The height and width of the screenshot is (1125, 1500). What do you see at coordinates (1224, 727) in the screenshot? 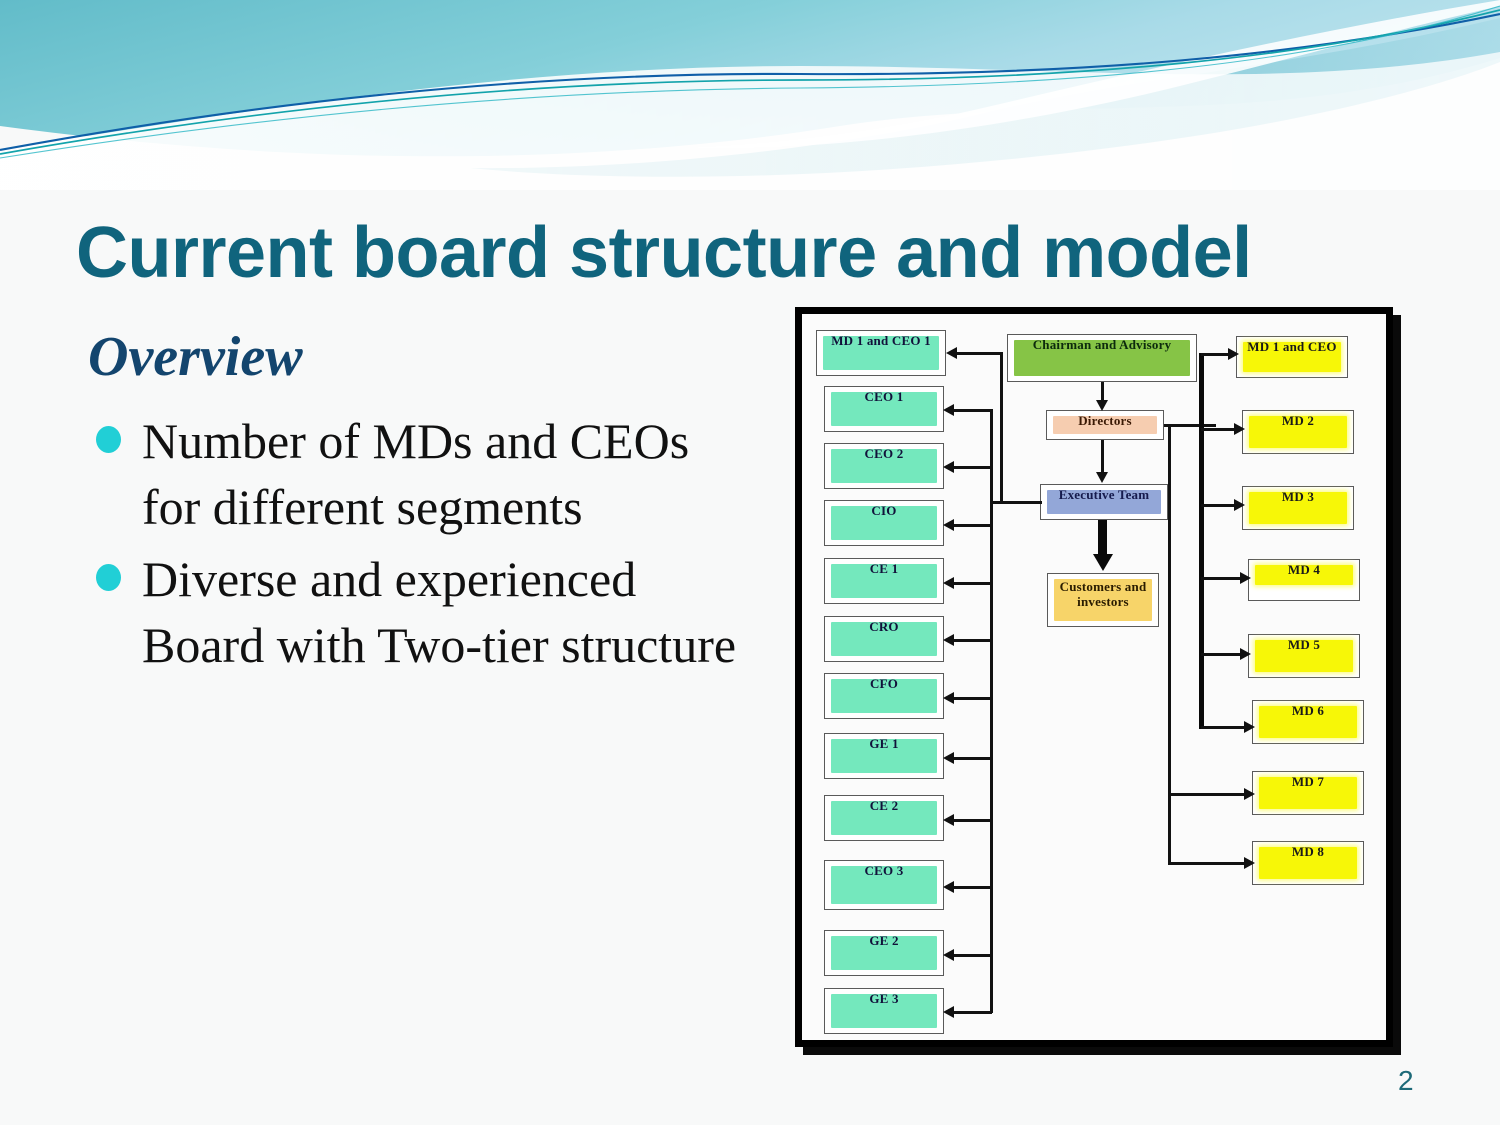
I see `spur-md6` at bounding box center [1224, 727].